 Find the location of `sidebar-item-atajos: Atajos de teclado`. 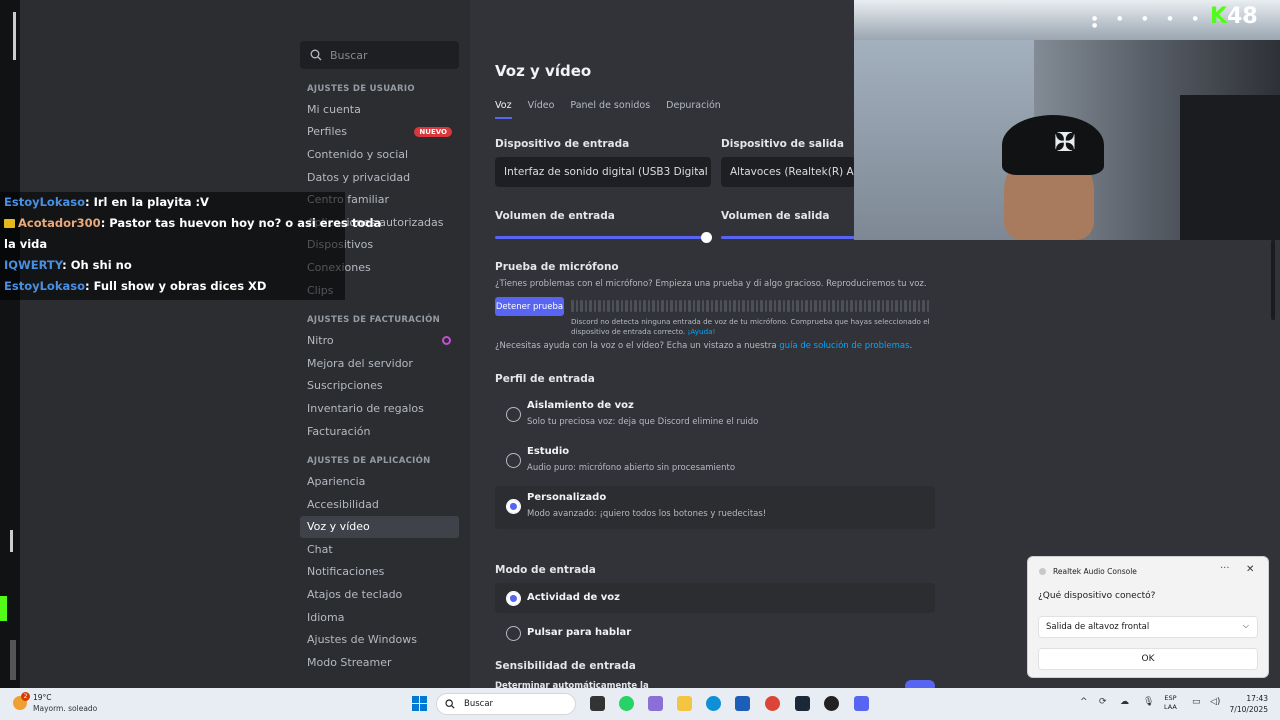

sidebar-item-atajos: Atajos de teclado is located at coordinates (379, 594).